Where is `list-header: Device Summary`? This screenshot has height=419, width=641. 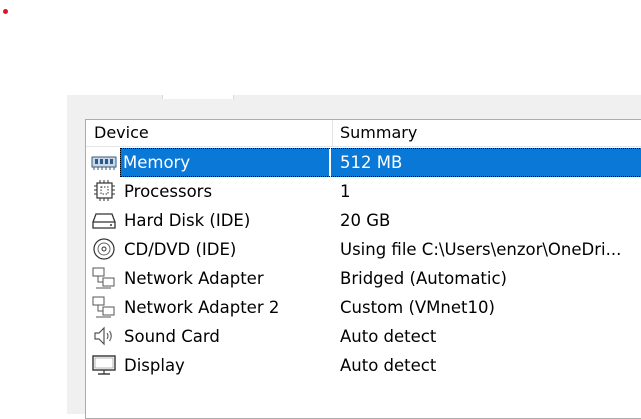
list-header: Device Summary is located at coordinates (363, 133).